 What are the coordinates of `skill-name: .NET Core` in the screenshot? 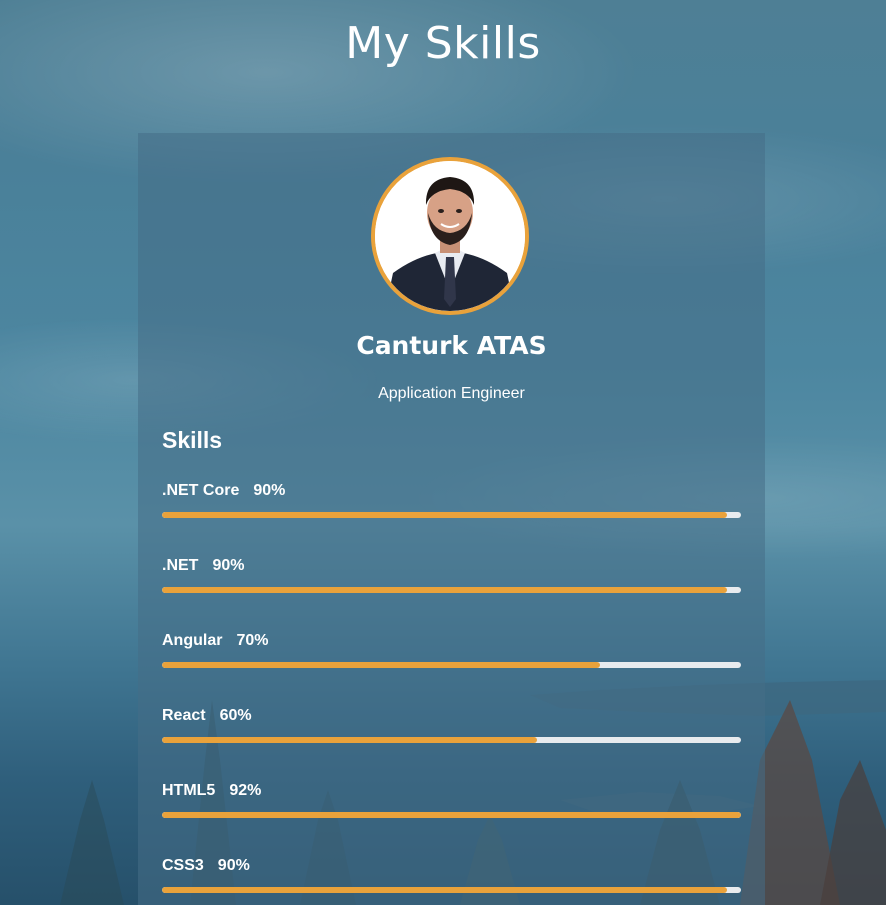 It's located at (201, 490).